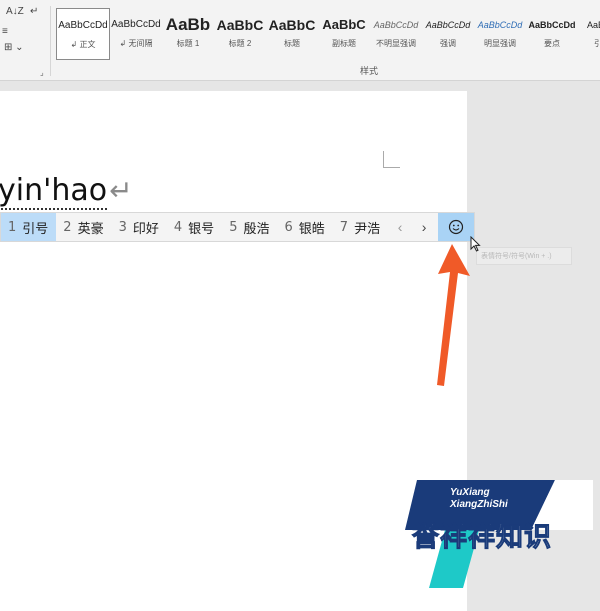  What do you see at coordinates (90, 229) in the screenshot?
I see `candidate-text: 英豪` at bounding box center [90, 229].